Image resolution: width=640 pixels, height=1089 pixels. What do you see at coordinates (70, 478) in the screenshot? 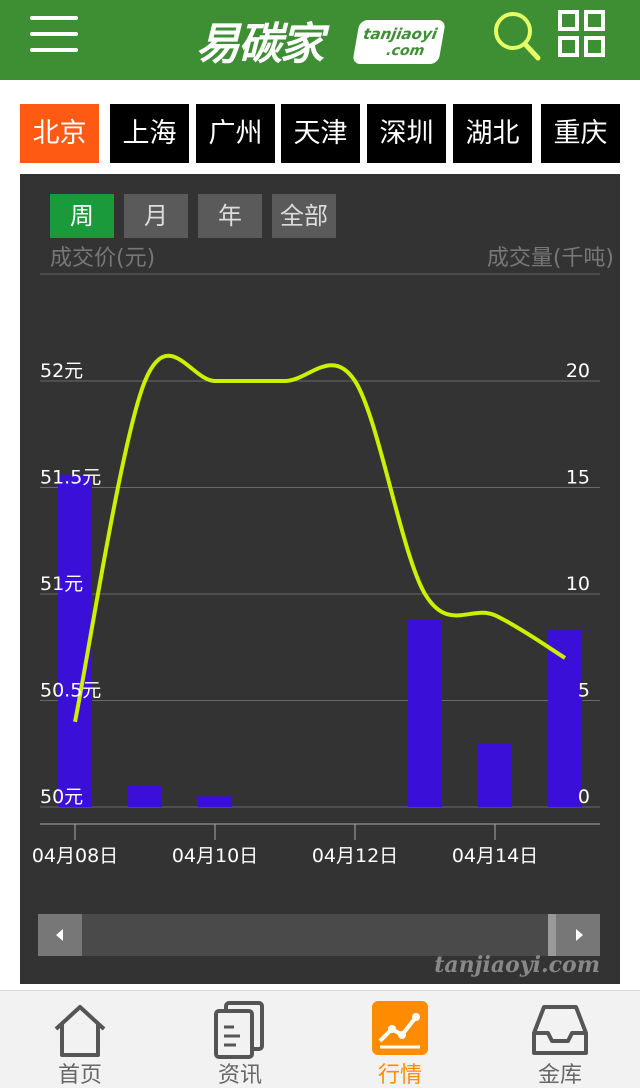
I see `left-tick-label: 51.5元` at bounding box center [70, 478].